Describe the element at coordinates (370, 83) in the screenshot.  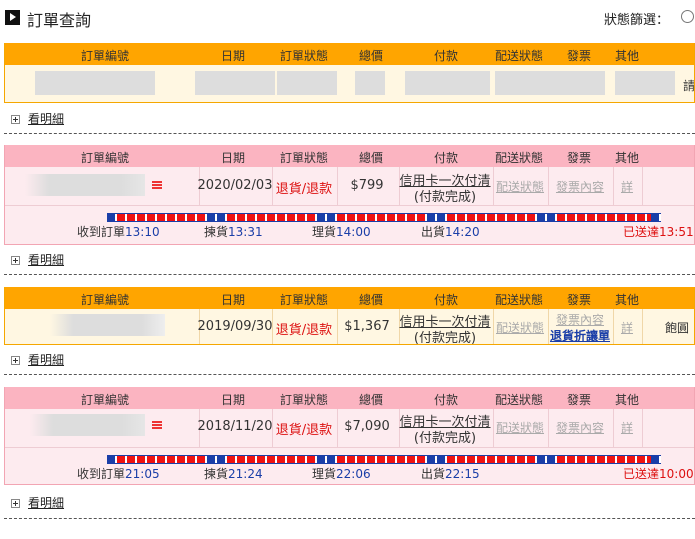
I see `redacted-total` at that location.